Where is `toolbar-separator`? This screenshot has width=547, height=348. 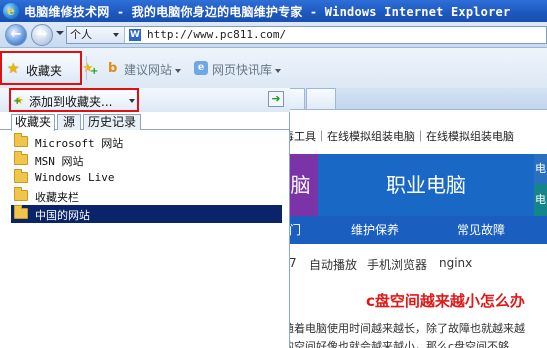
toolbar-separator is located at coordinates (86, 68).